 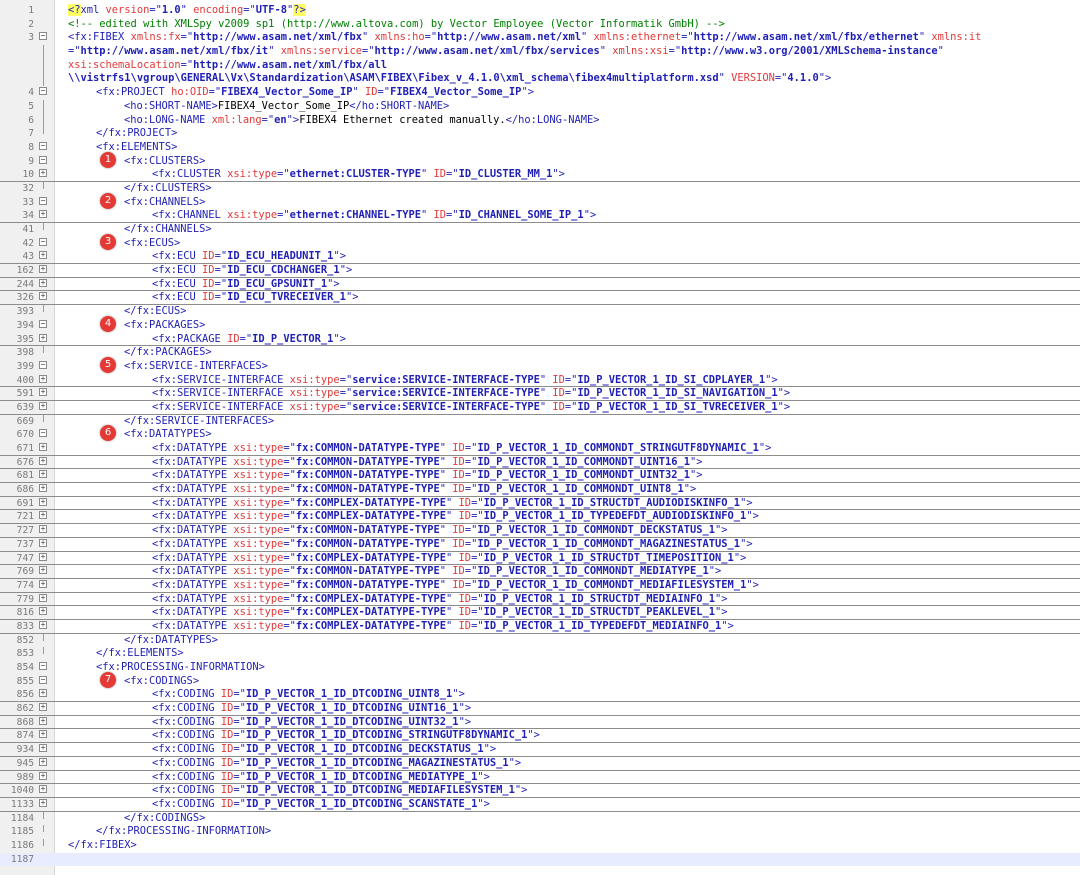 What do you see at coordinates (199, 422) in the screenshot?
I see `code-text: </fx:SERVICE-INTERFACES>` at bounding box center [199, 422].